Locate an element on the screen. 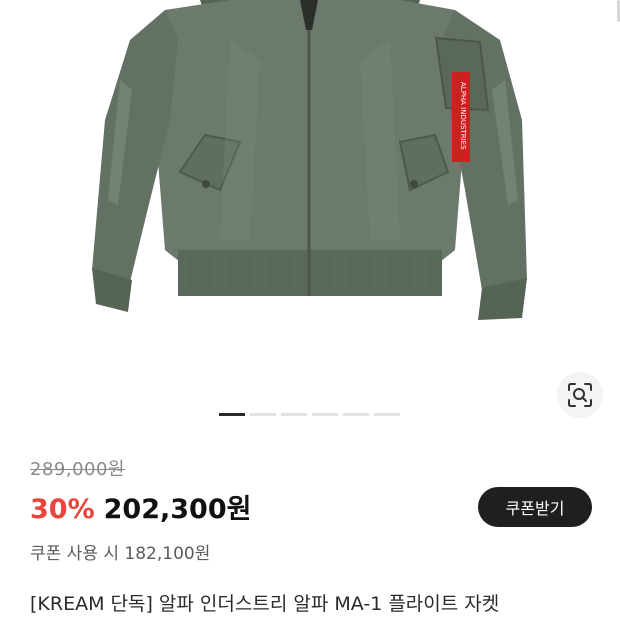 Image resolution: width=620 pixels, height=620 pixels. visual-search-button is located at coordinates (580, 395).